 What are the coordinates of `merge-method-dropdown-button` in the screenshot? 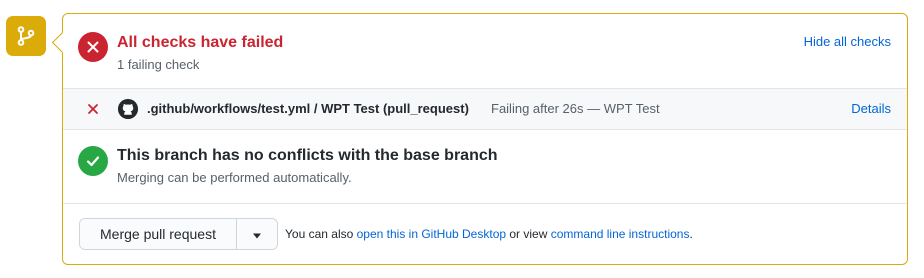 It's located at (257, 234).